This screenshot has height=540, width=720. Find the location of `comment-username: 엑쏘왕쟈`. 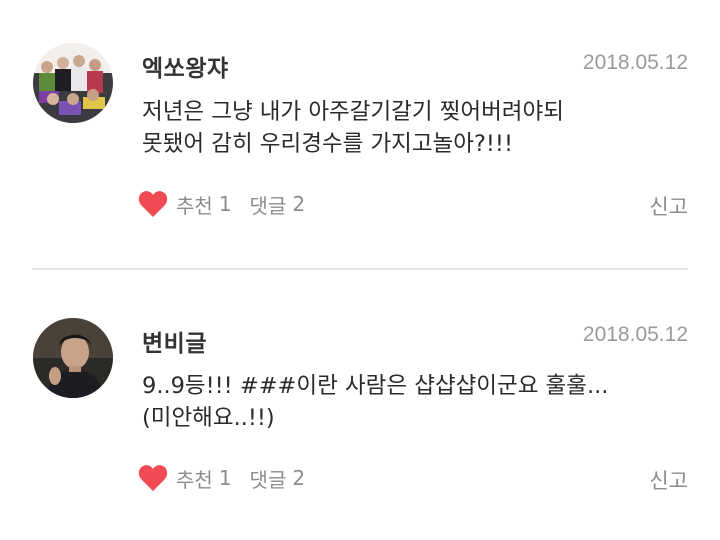

comment-username: 엑쏘왕쟈 is located at coordinates (185, 66).